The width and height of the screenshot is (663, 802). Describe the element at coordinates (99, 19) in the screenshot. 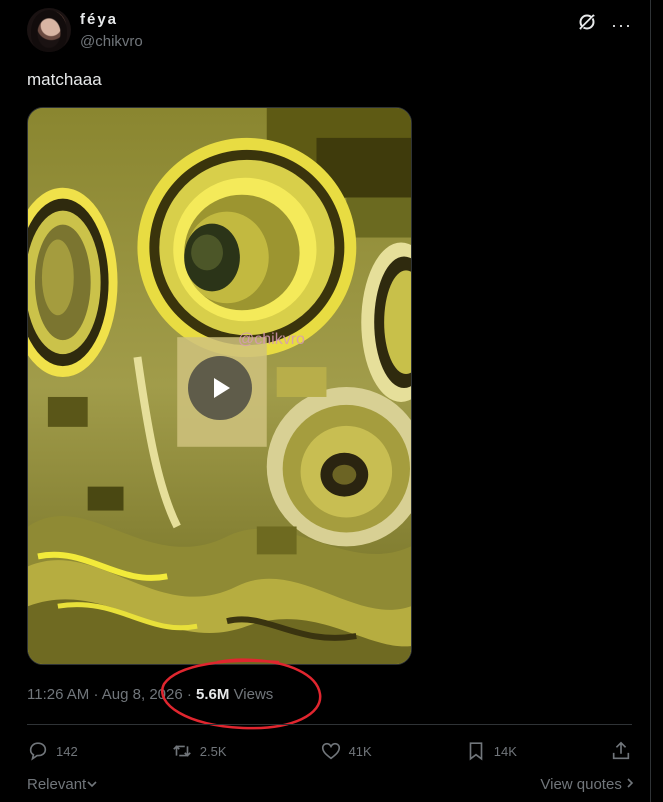

I see `display-name: féya` at that location.